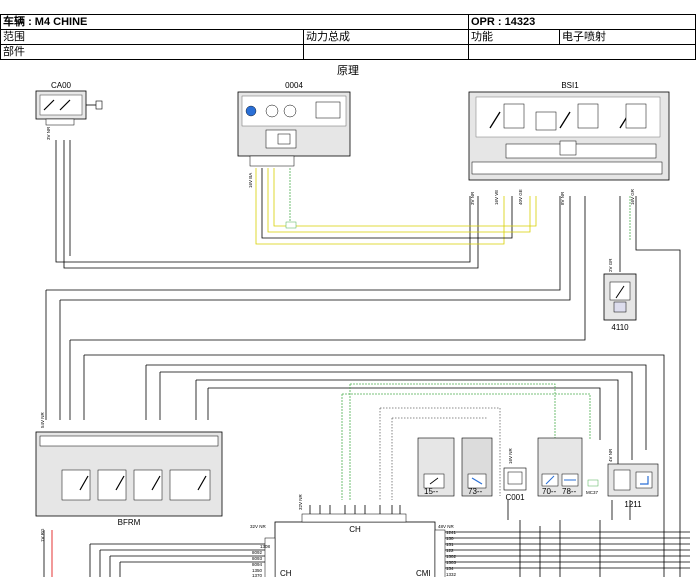 This screenshot has width=696, height=577. Describe the element at coordinates (515, 474) in the screenshot. I see `component-c001: C001 16V NR` at that location.